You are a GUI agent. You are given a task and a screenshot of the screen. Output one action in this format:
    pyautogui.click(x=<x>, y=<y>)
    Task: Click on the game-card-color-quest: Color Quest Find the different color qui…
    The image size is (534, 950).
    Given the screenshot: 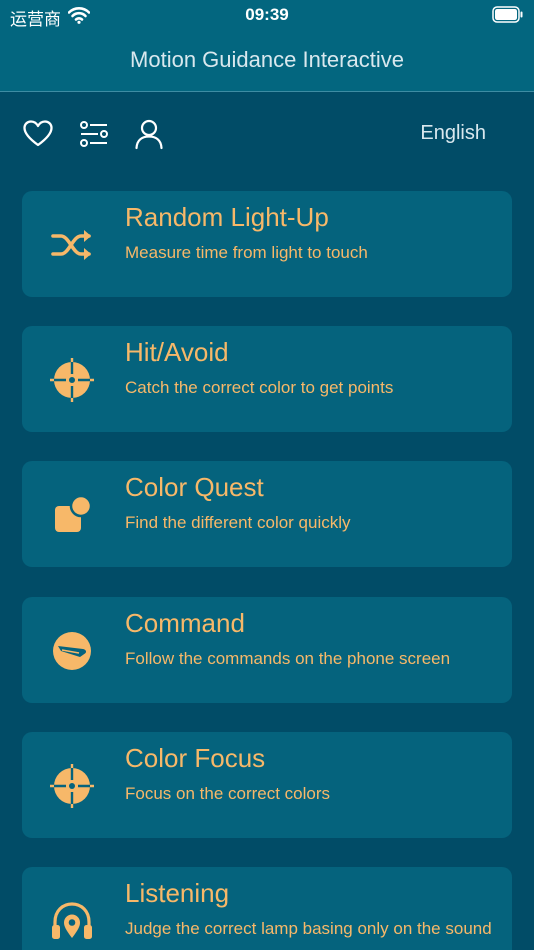 What is the action you would take?
    pyautogui.click(x=267, y=514)
    